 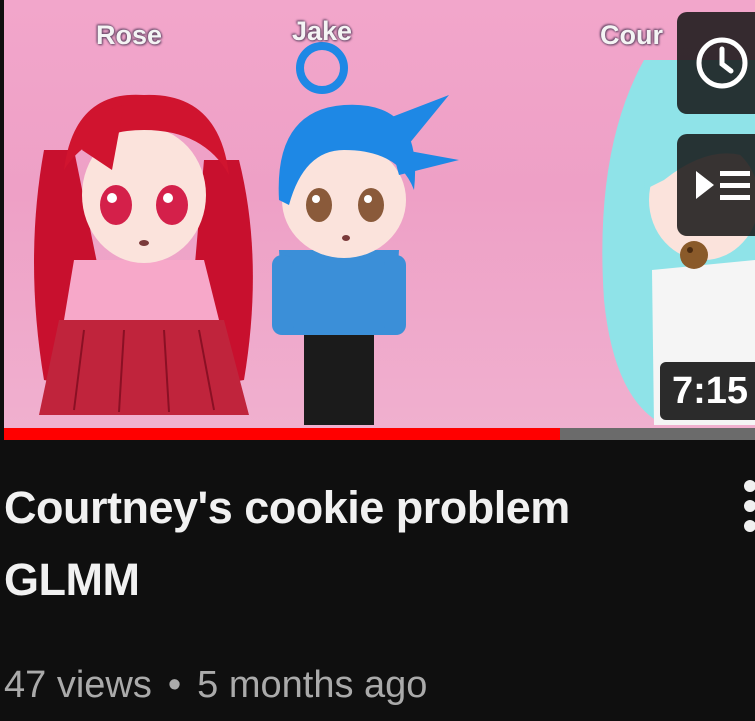 I want to click on character-jake, so click(x=365, y=233).